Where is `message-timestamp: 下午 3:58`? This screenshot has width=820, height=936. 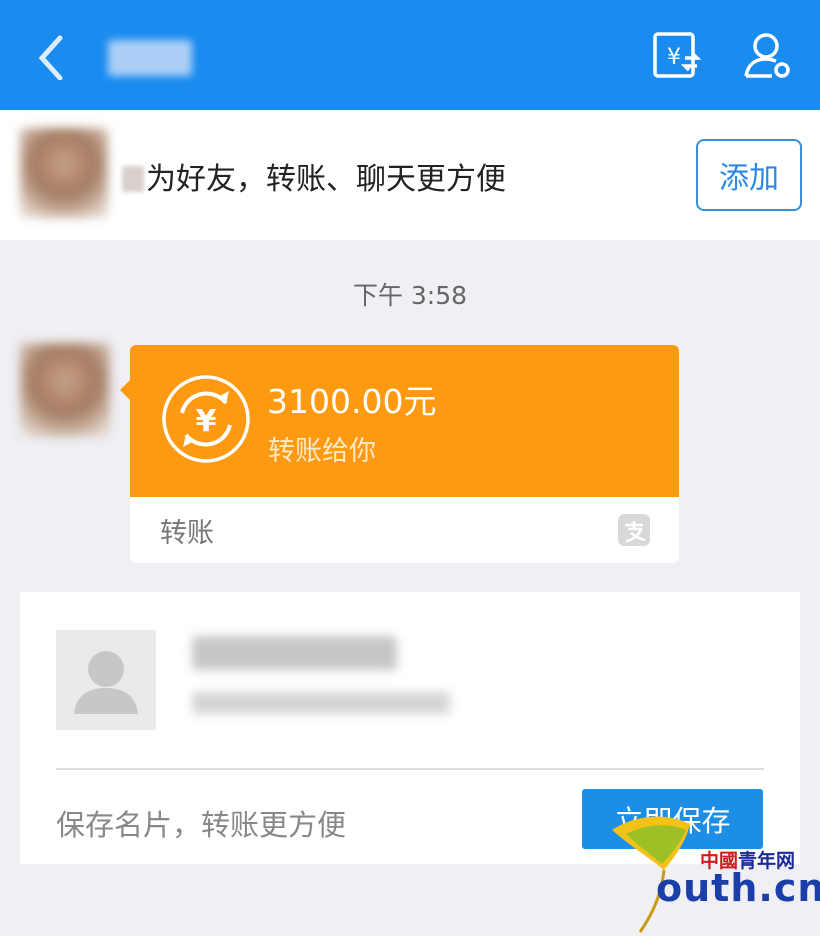 message-timestamp: 下午 3:58 is located at coordinates (410, 295).